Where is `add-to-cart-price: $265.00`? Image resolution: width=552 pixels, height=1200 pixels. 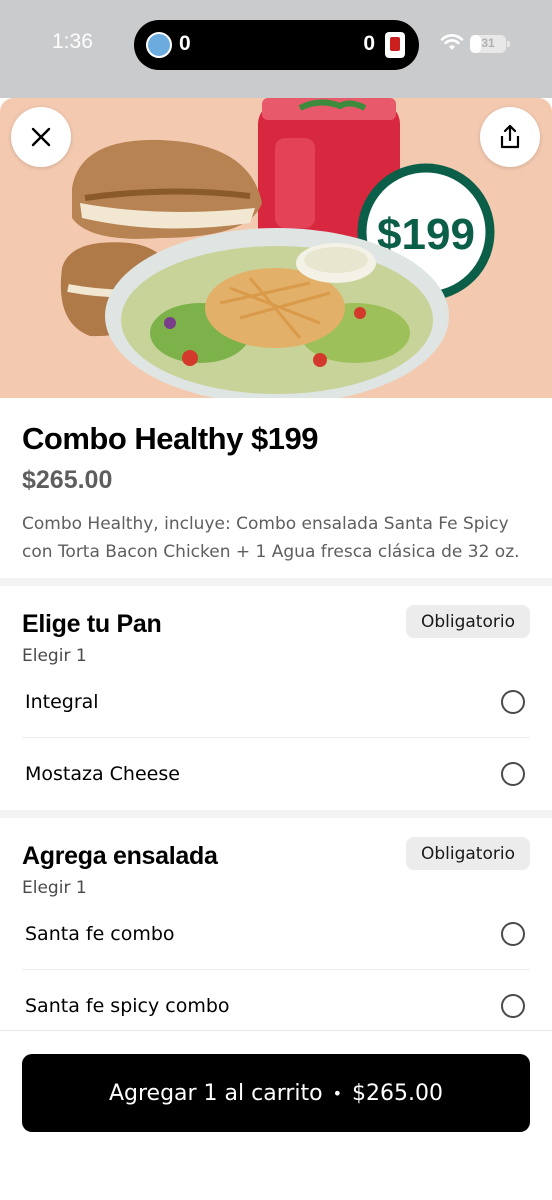 add-to-cart-price: $265.00 is located at coordinates (398, 1093).